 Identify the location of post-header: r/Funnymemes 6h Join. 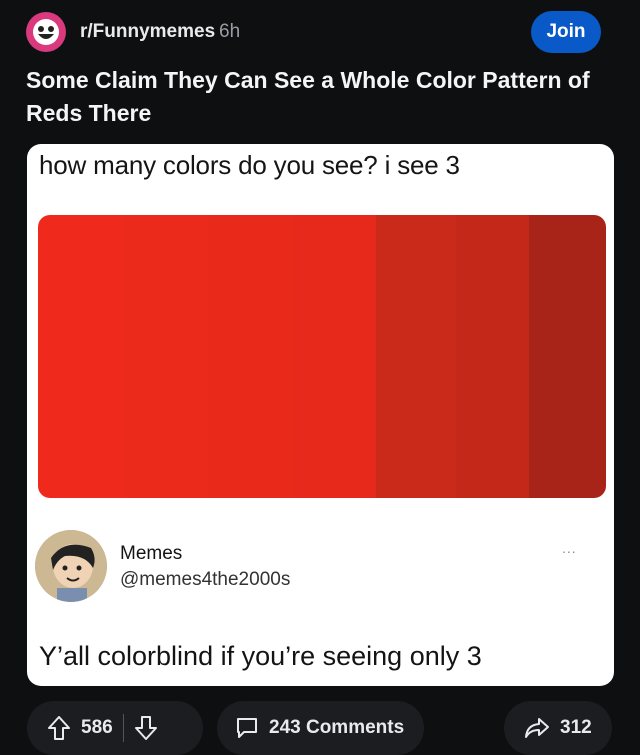
(320, 32).